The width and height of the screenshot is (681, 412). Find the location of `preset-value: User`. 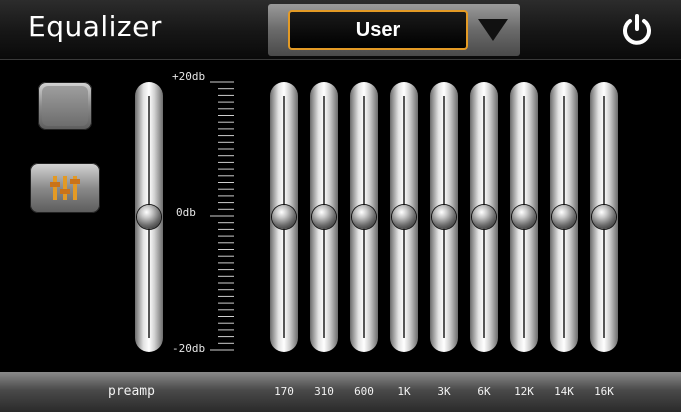

preset-value: User is located at coordinates (378, 30).